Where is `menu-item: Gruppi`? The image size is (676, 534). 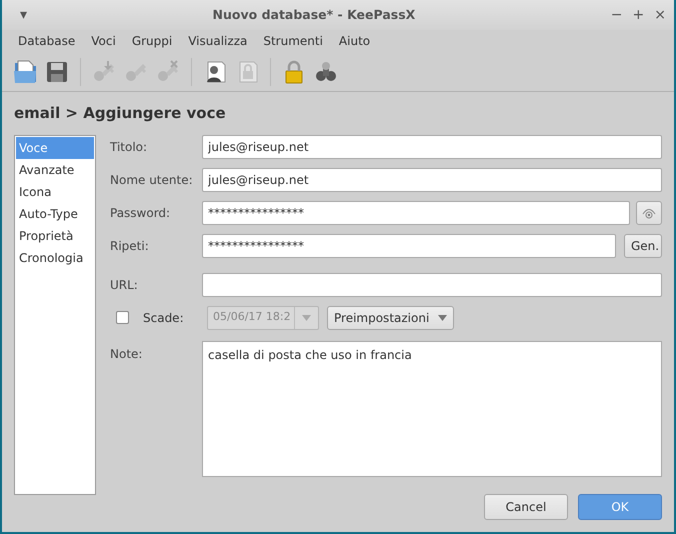
menu-item: Gruppi is located at coordinates (152, 41).